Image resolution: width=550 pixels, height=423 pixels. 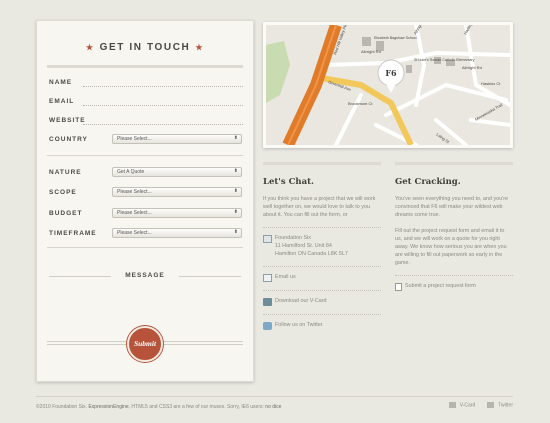 I want to click on nature-field: NATURE Get A Quote ⬍, so click(x=145, y=173).